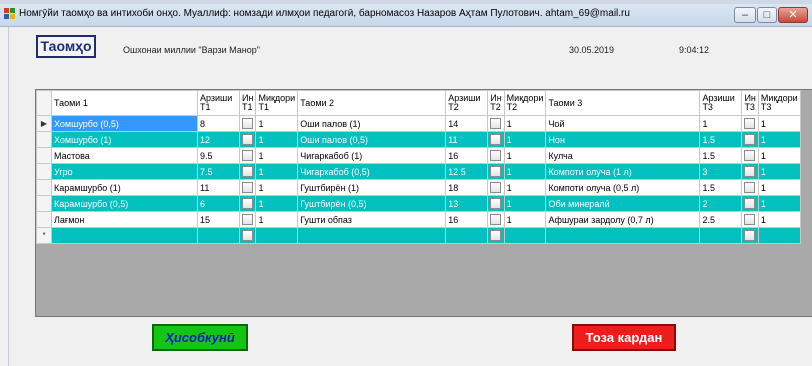 The height and width of the screenshot is (366, 812). Describe the element at coordinates (467, 139) in the screenshot. I see `cell-price2: 11` at that location.